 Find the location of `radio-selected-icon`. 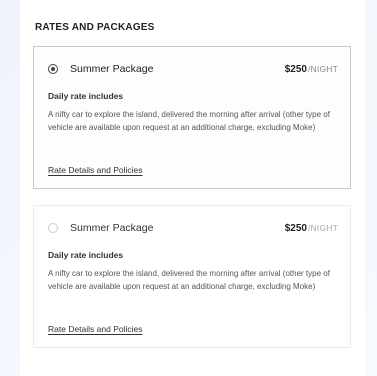

radio-selected-icon is located at coordinates (53, 69).